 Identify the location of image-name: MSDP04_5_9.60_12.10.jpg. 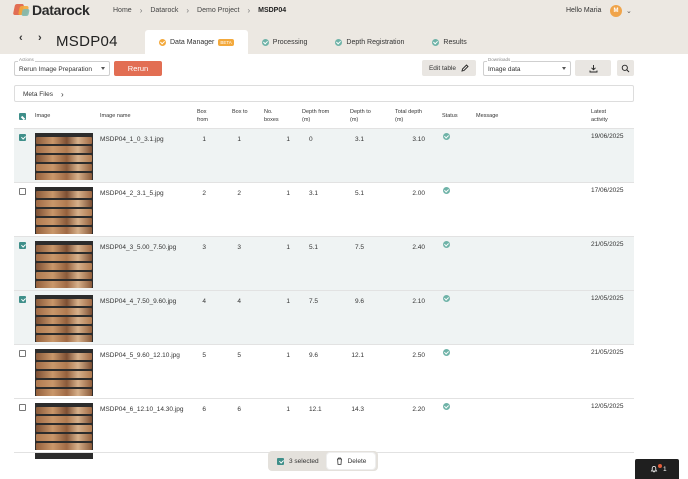
(140, 355).